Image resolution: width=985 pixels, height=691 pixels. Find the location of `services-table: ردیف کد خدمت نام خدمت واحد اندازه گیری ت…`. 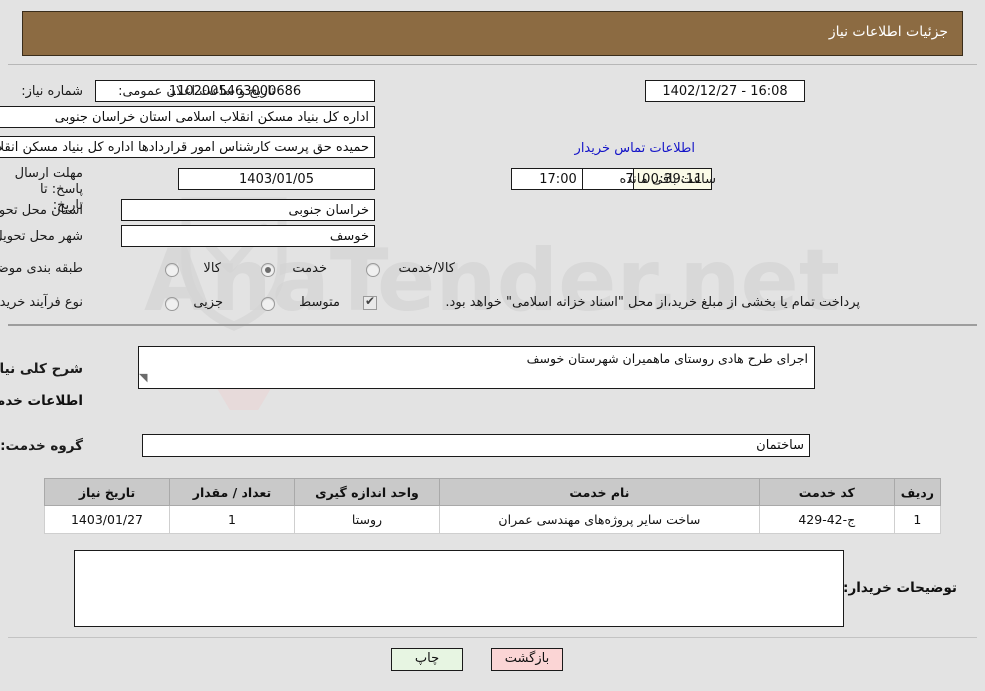

services-table: ردیف کد خدمت نام خدمت واحد اندازه گیری ت… is located at coordinates (493, 506).